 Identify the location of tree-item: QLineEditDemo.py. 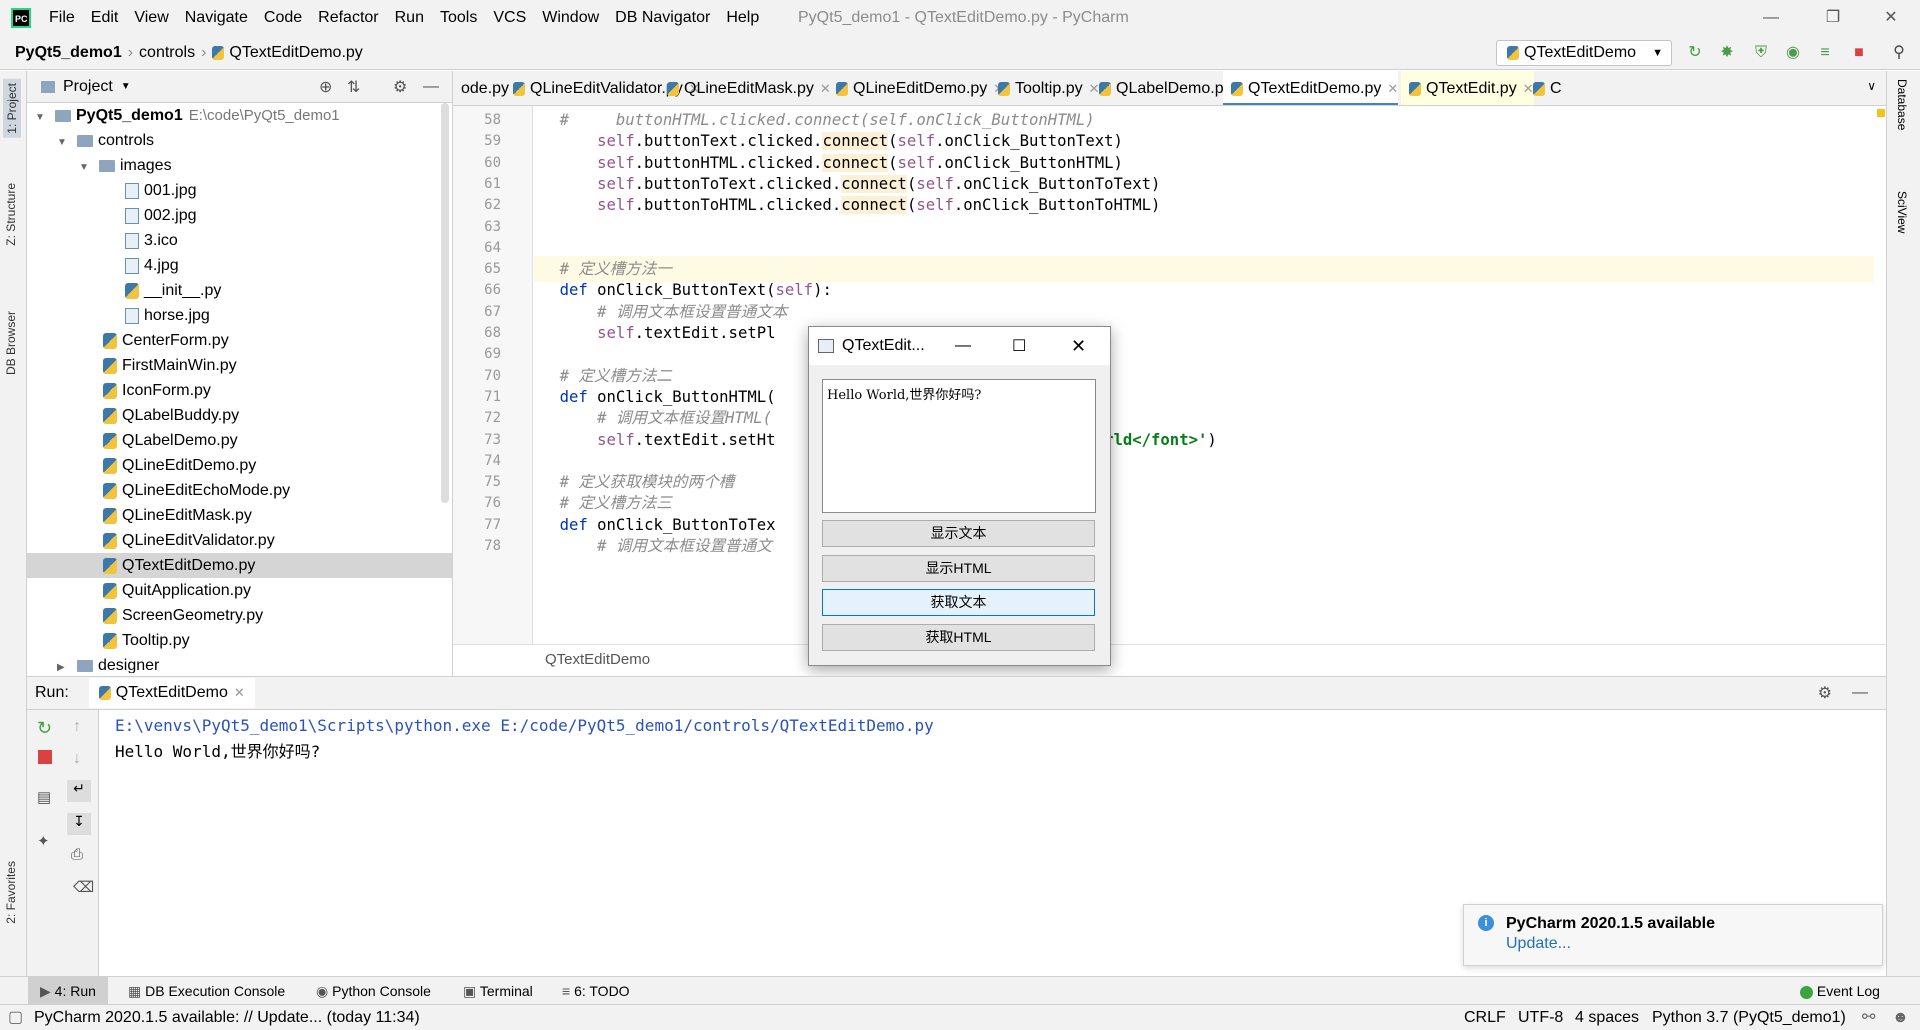
(239, 465).